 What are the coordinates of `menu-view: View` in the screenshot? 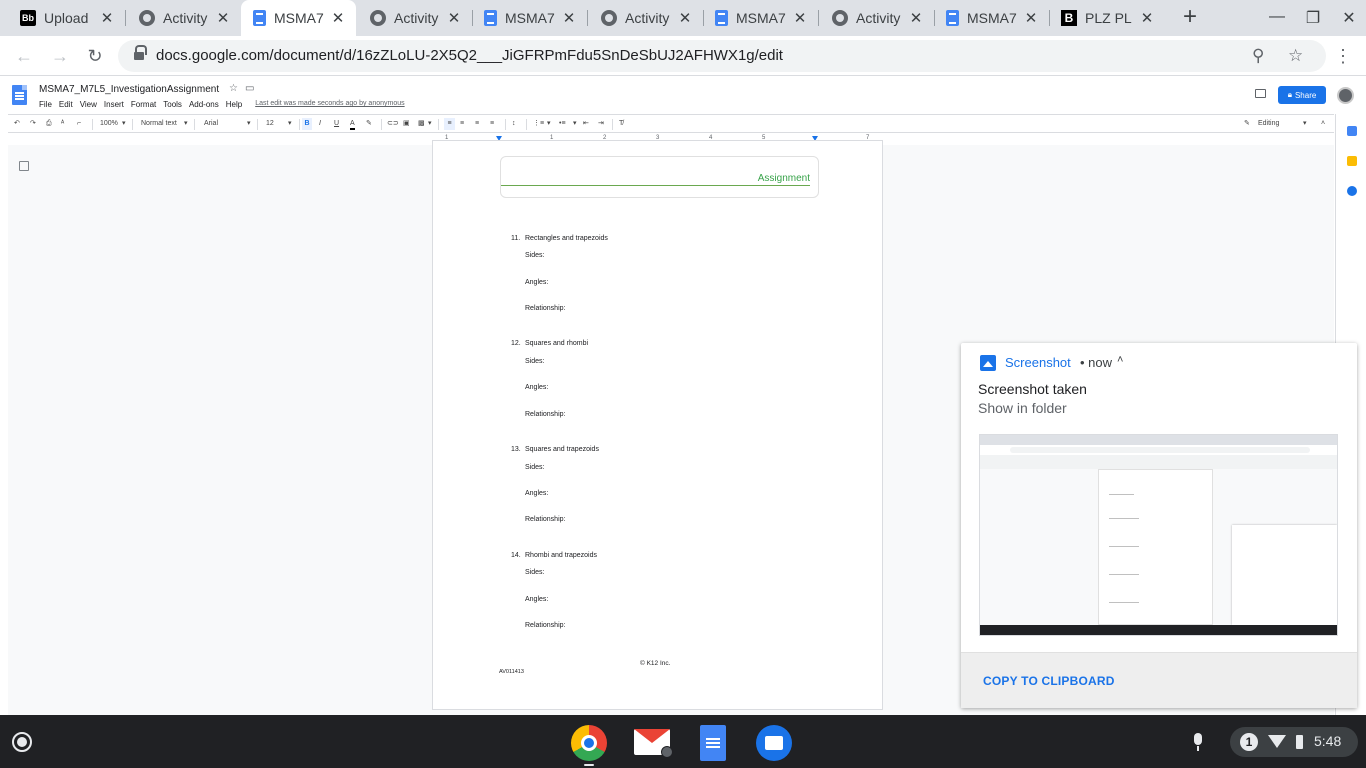 It's located at (88, 104).